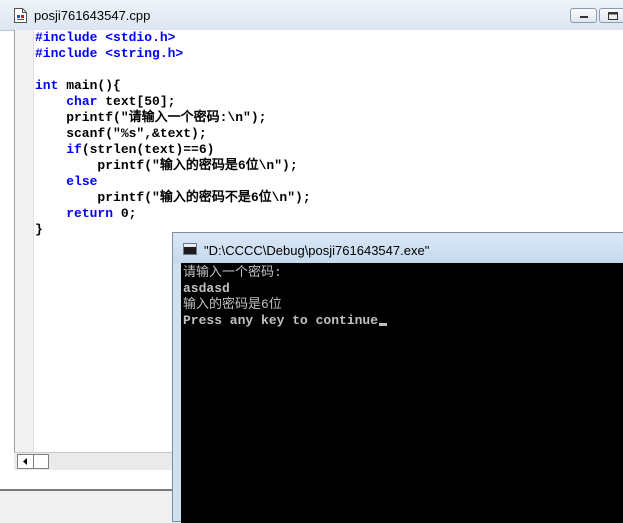 Image resolution: width=623 pixels, height=523 pixels. Describe the element at coordinates (104, 461) in the screenshot. I see `horizontal-scrollbar` at that location.